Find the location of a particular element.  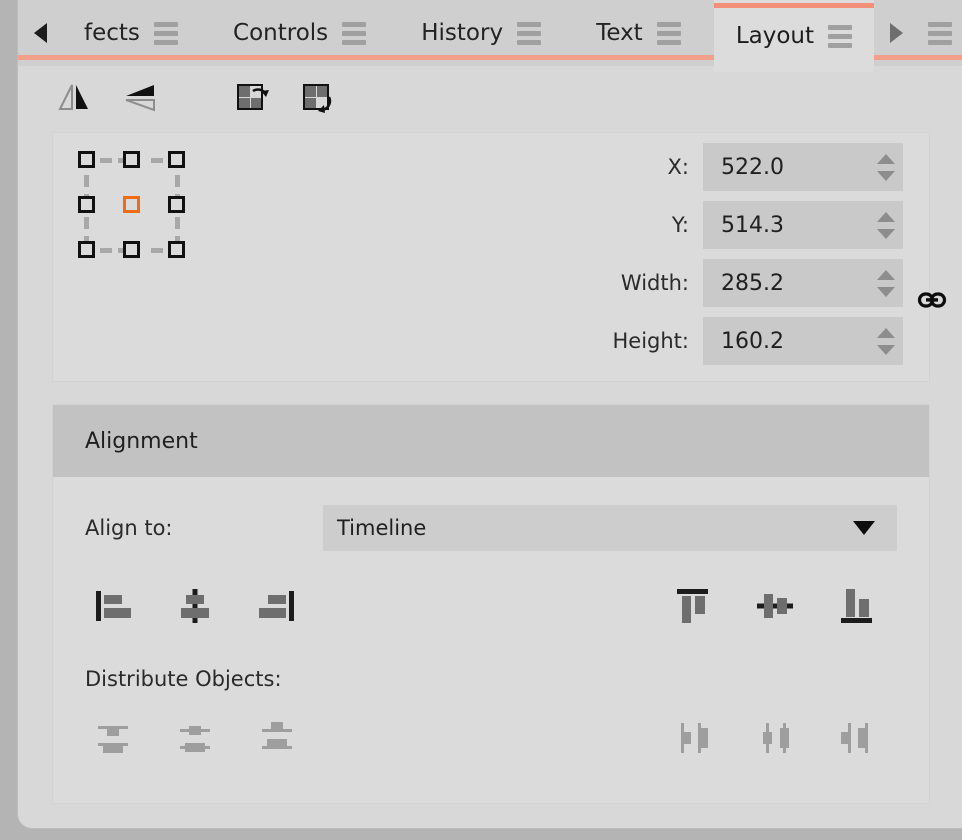

height-field-row: Height: 160.2 is located at coordinates (623, 341).